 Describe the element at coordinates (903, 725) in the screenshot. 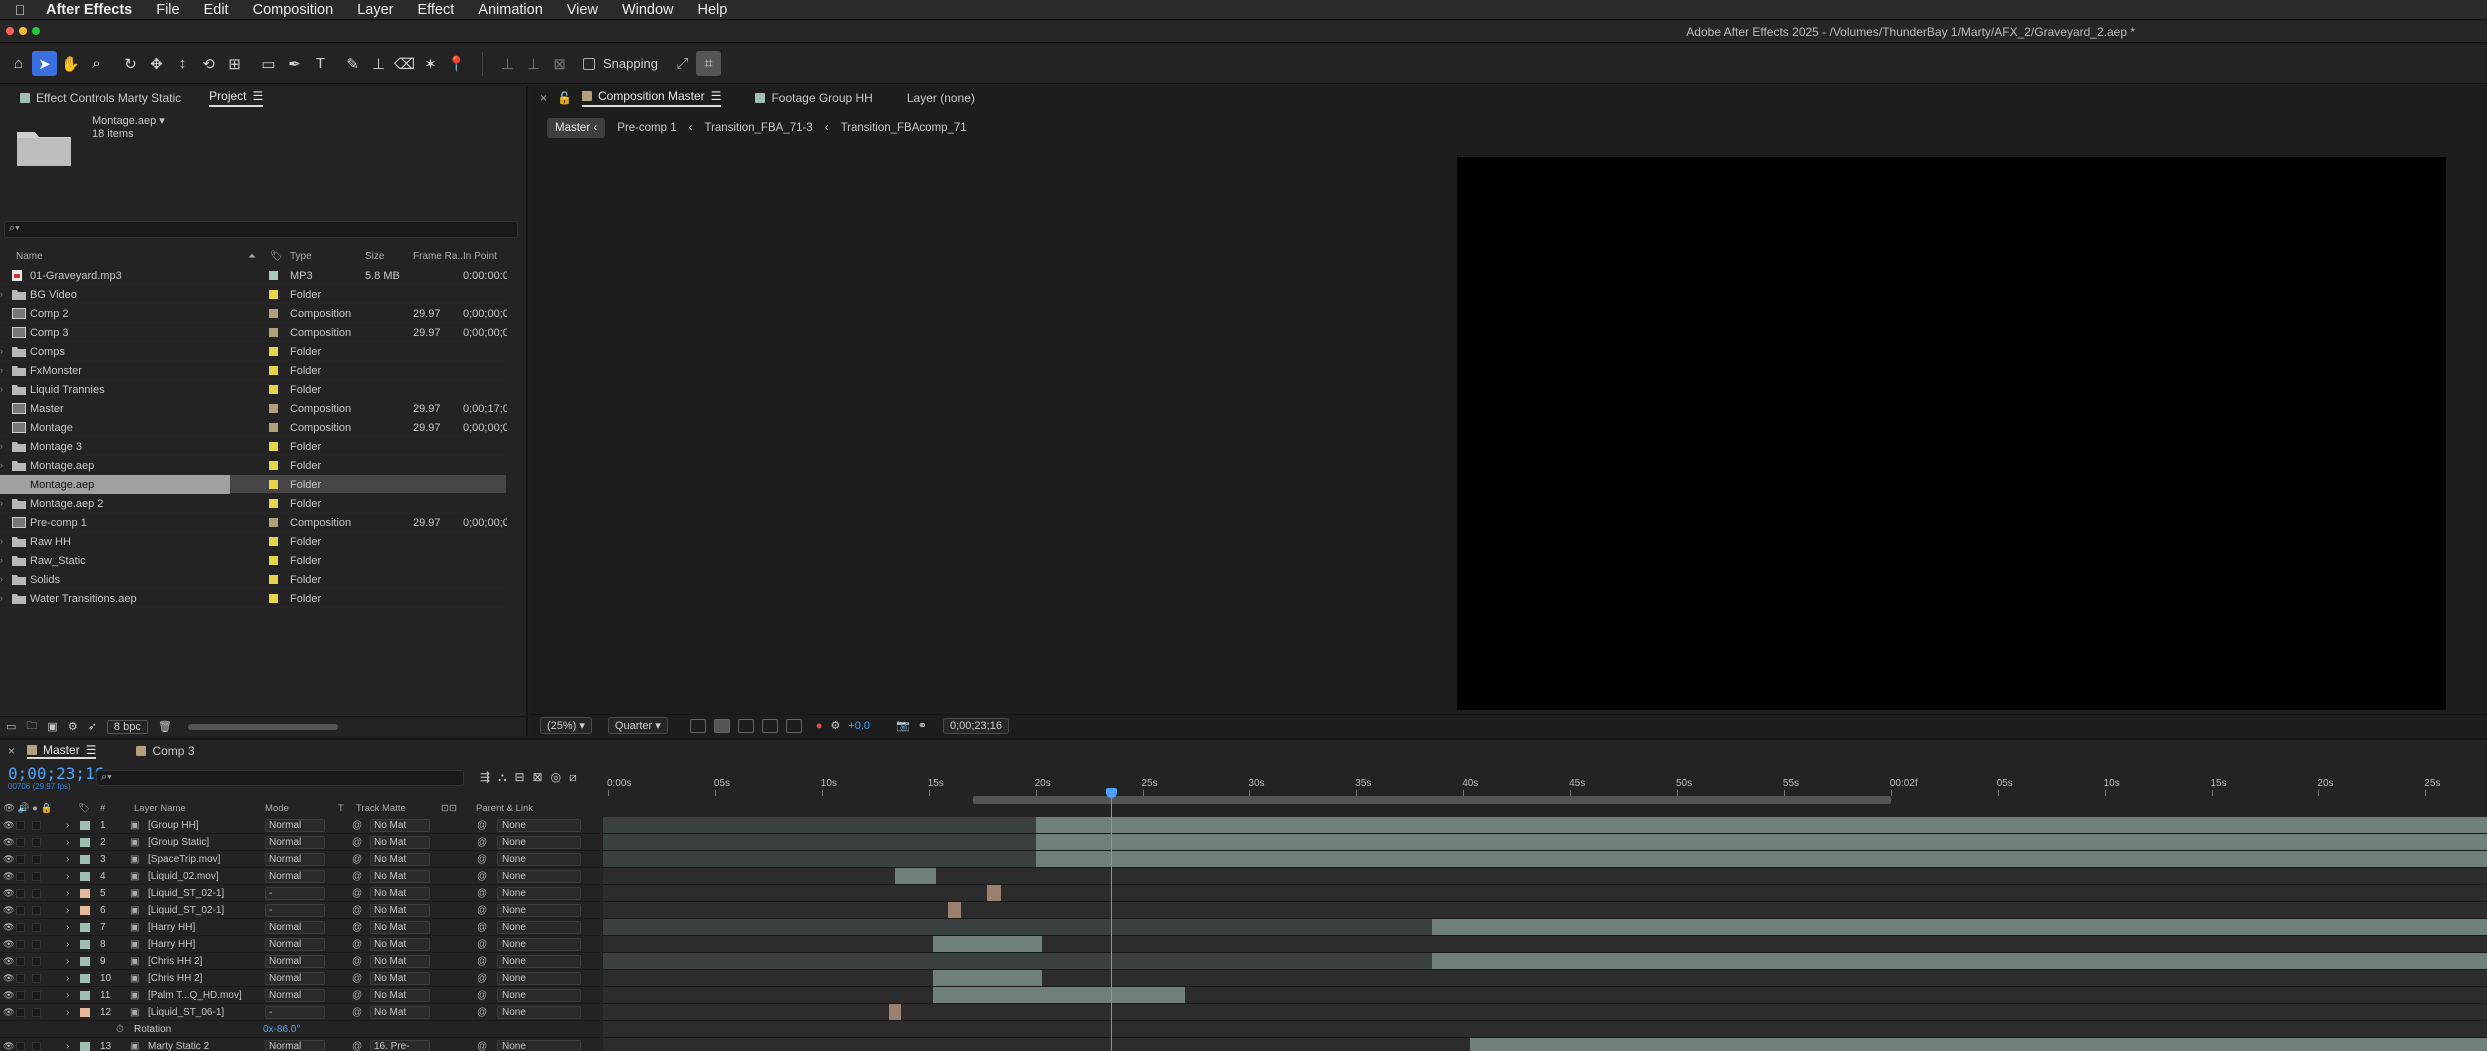

I see `snapshot-camera-icon: 📷` at that location.